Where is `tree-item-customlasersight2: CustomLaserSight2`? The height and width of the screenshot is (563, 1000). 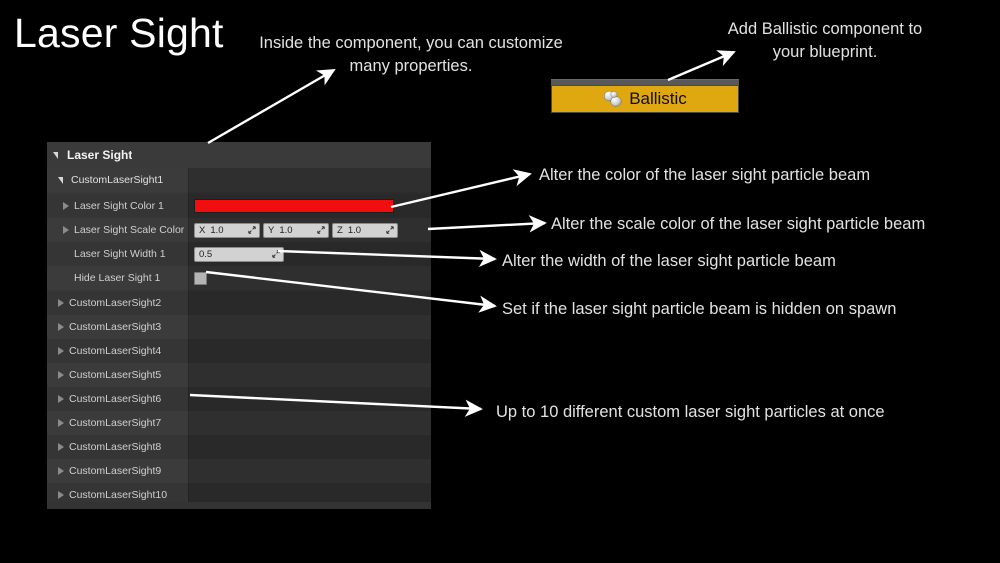
tree-item-customlasersight2: CustomLaserSight2 is located at coordinates (239, 303).